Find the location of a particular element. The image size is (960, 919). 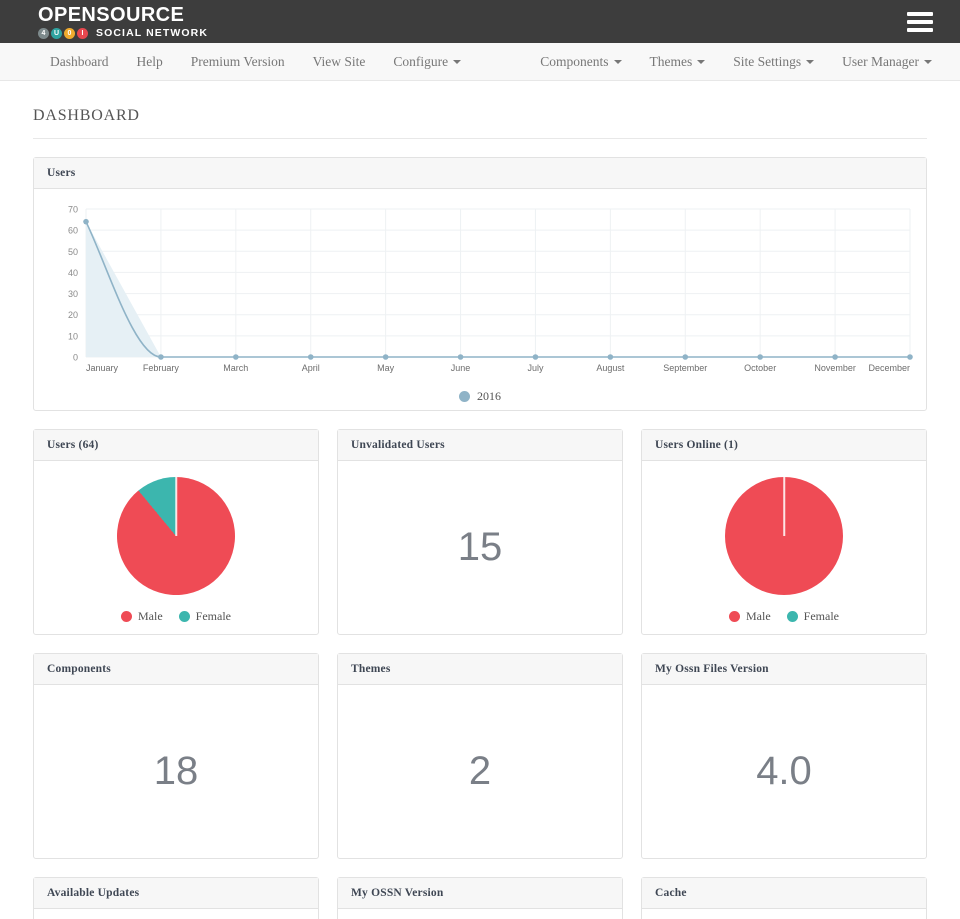

panel-my-ossn-version: My OSSN Version is located at coordinates (480, 898).